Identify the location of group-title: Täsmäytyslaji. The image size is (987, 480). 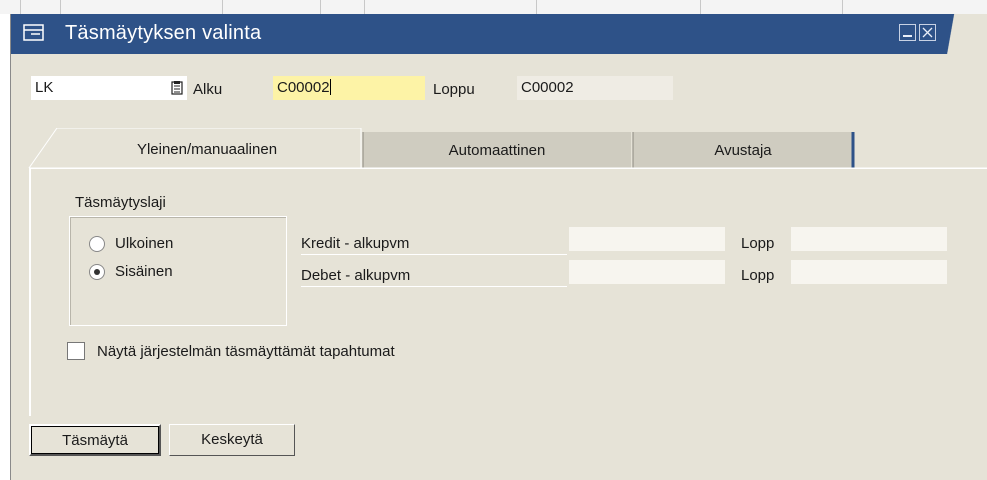
(120, 202).